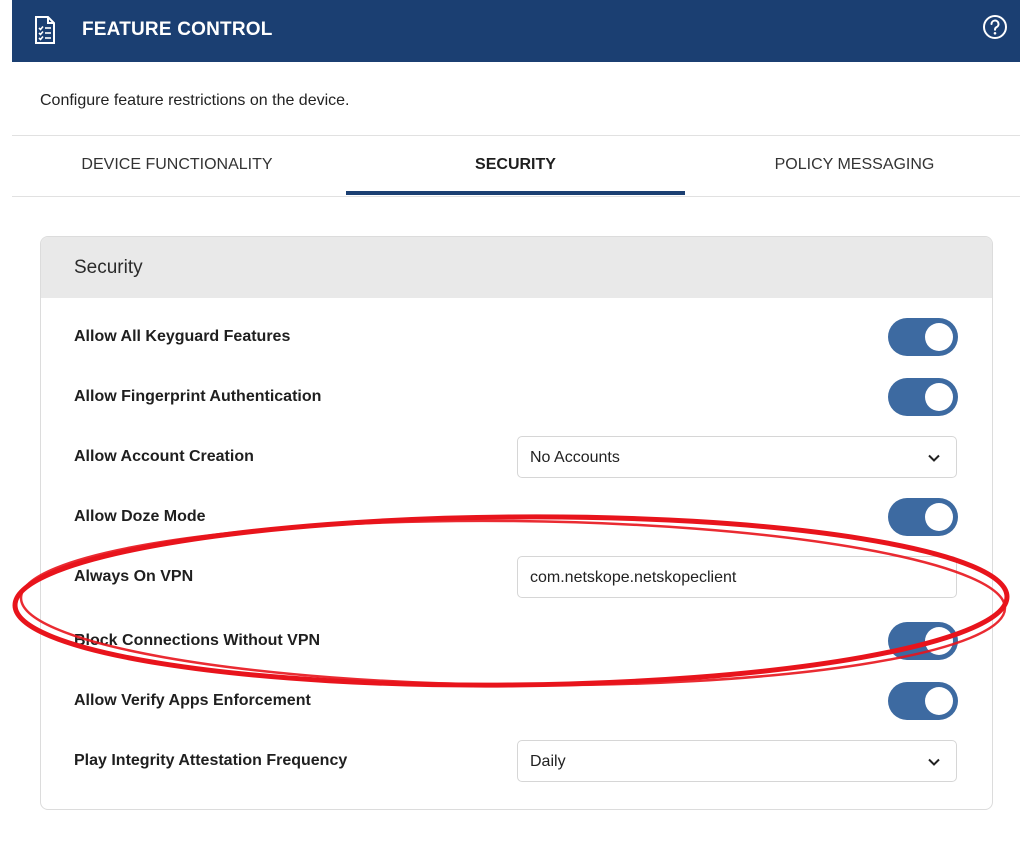 The height and width of the screenshot is (841, 1024). I want to click on fingerprint-authentication-toggle, so click(923, 397).